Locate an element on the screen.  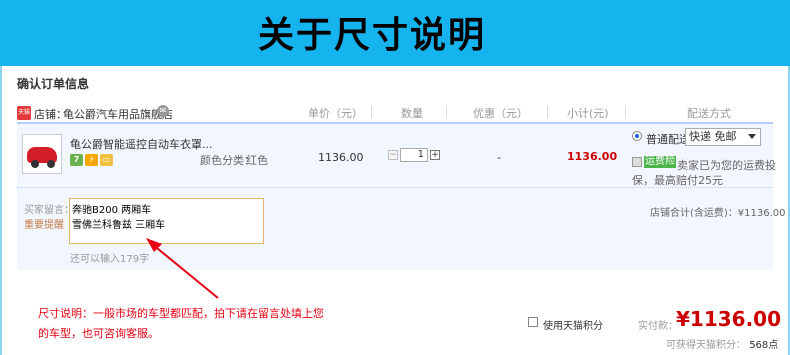
points-label: 可获得天猫积分： is located at coordinates (706, 345).